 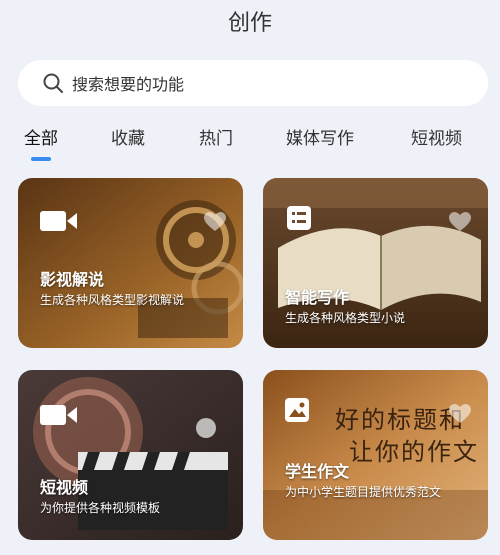 I want to click on film-reel-image, so click(x=130, y=263).